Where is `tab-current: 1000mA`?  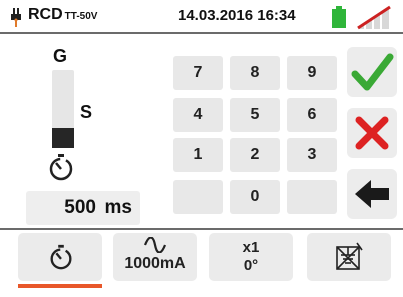 tab-current: 1000mA is located at coordinates (155, 257).